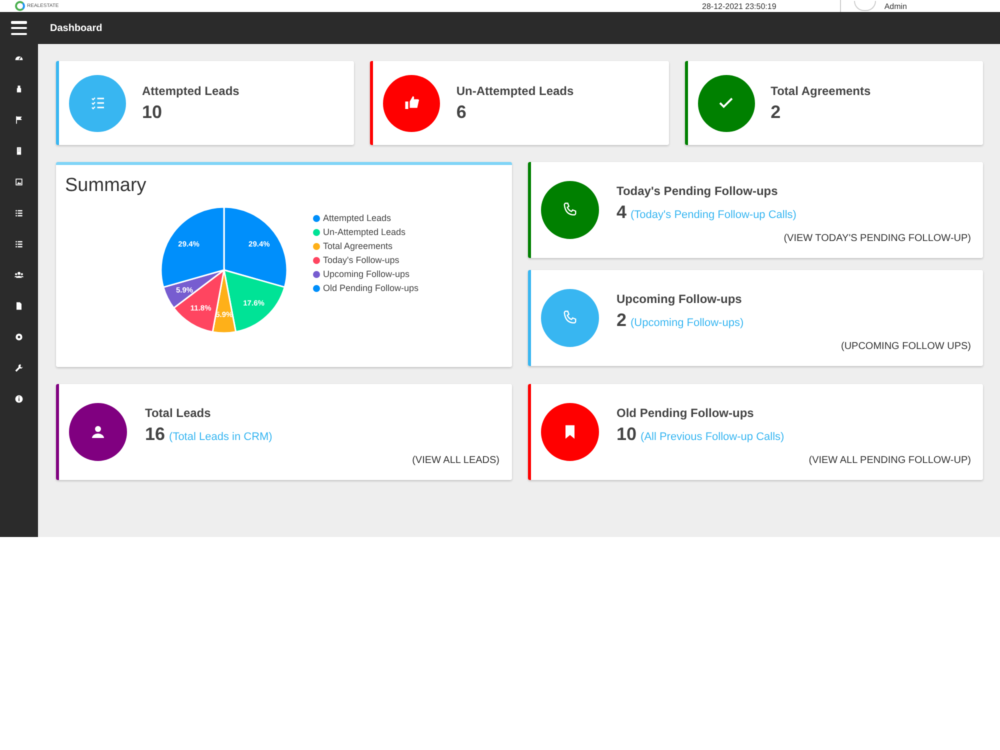  What do you see at coordinates (515, 91) in the screenshot?
I see `card-title: Un-Attempted Leads` at bounding box center [515, 91].